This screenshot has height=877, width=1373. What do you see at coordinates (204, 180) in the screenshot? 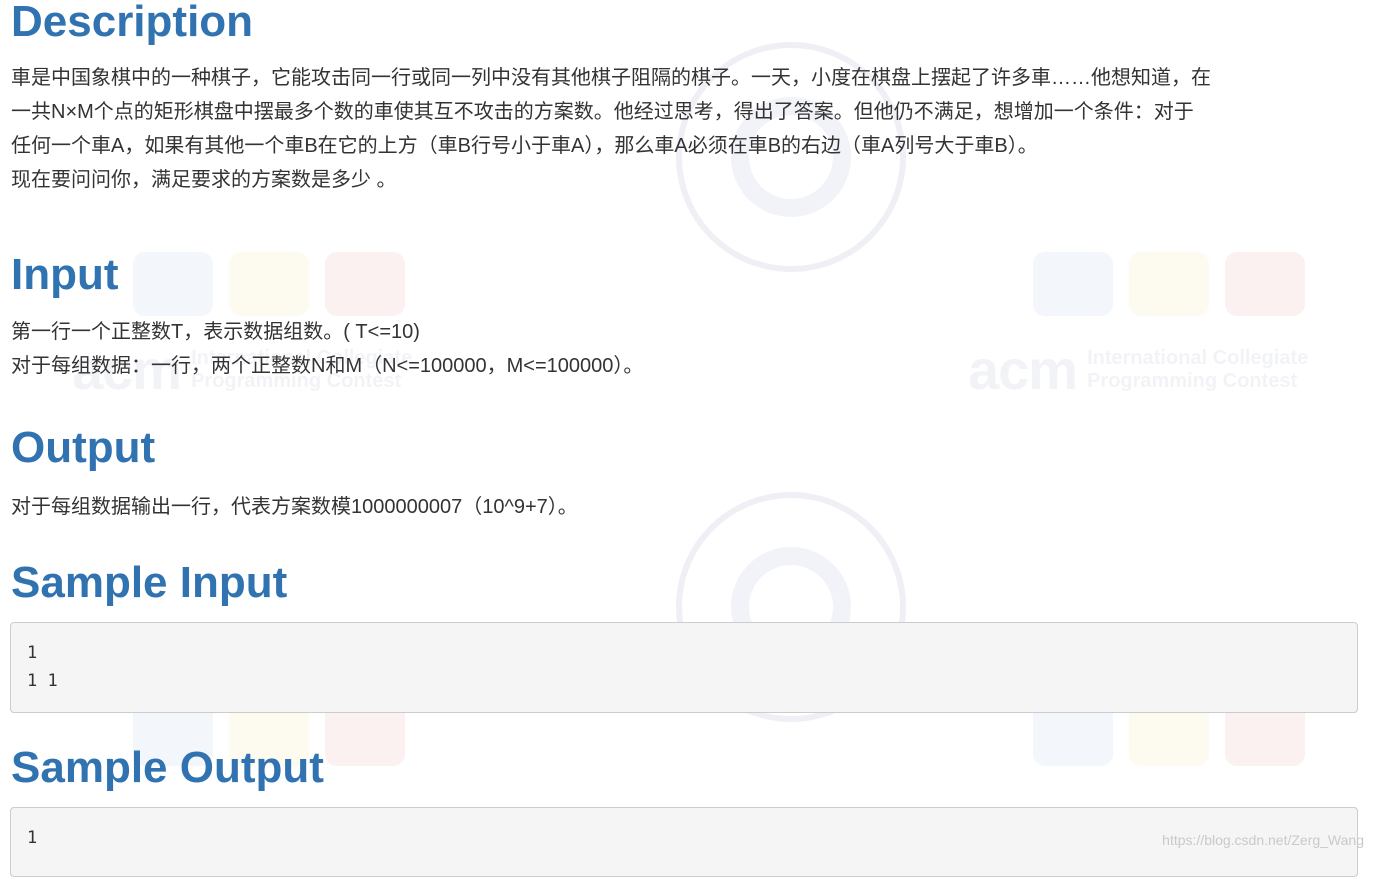
I see `description-line: 现在要问问你，满足要求的方案数是多少 。` at bounding box center [204, 180].